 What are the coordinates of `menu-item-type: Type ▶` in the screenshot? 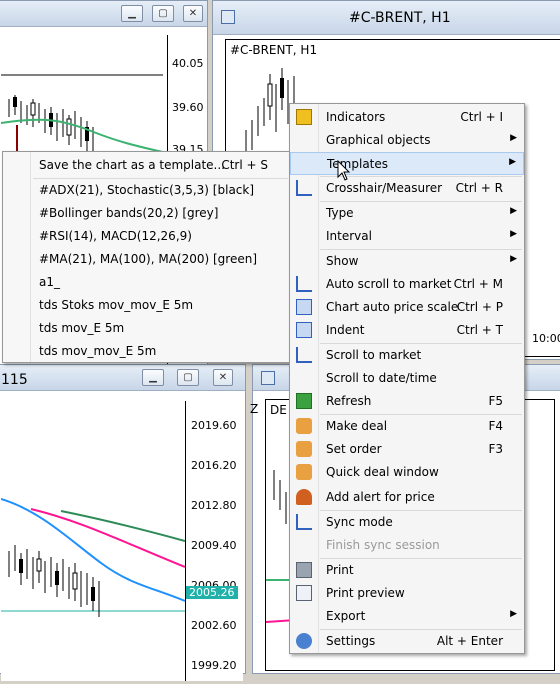 It's located at (407, 213).